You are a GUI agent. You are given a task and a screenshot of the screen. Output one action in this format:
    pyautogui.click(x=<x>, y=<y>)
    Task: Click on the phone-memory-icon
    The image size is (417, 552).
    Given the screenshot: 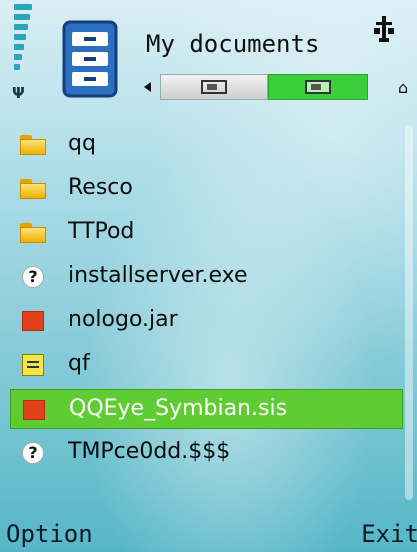 What is the action you would take?
    pyautogui.click(x=214, y=87)
    